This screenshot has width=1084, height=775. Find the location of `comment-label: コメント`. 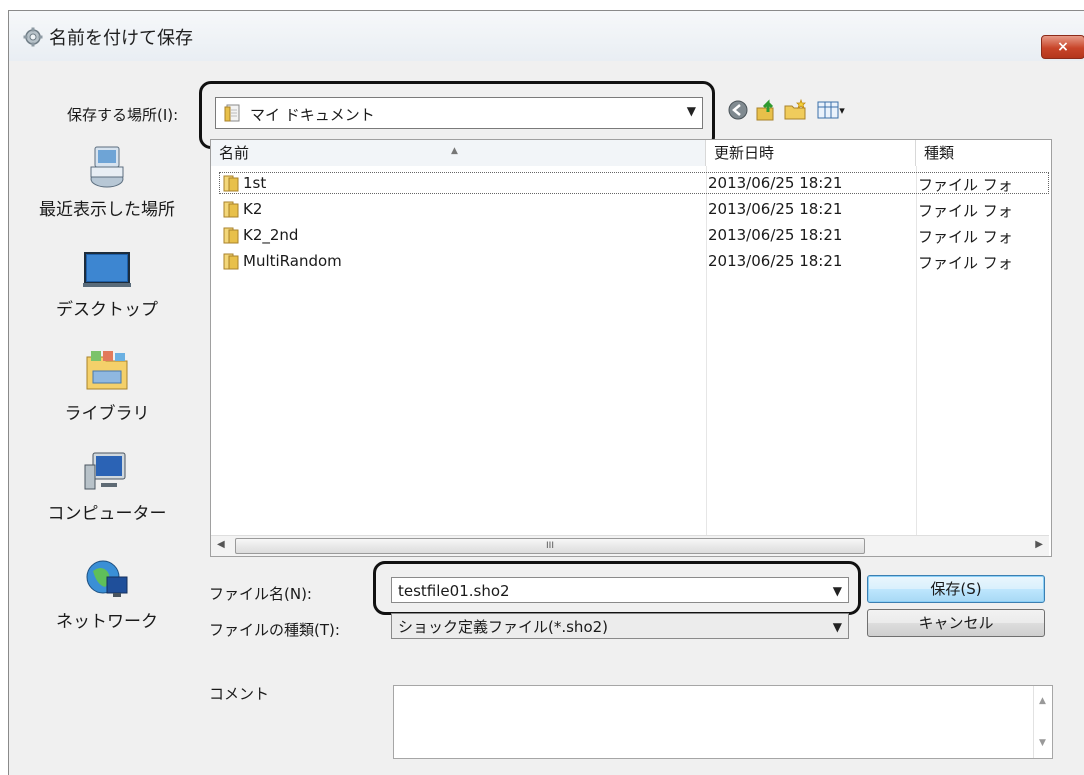

comment-label: コメント is located at coordinates (239, 694).